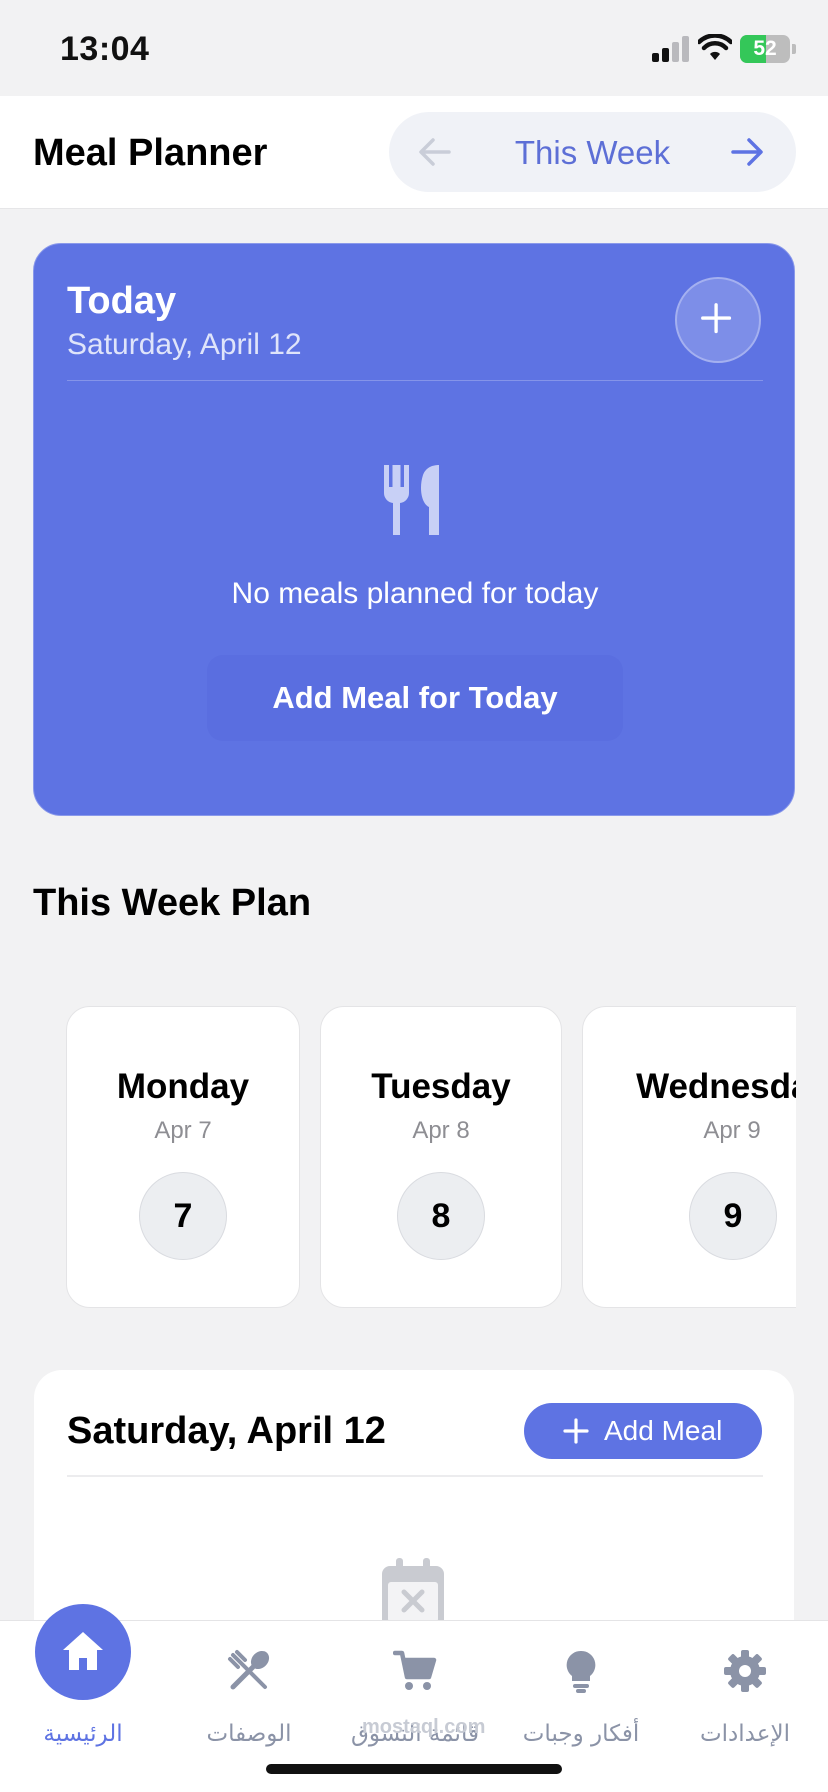 This screenshot has height=1792, width=828. I want to click on home-tab-bubble, so click(83, 1652).